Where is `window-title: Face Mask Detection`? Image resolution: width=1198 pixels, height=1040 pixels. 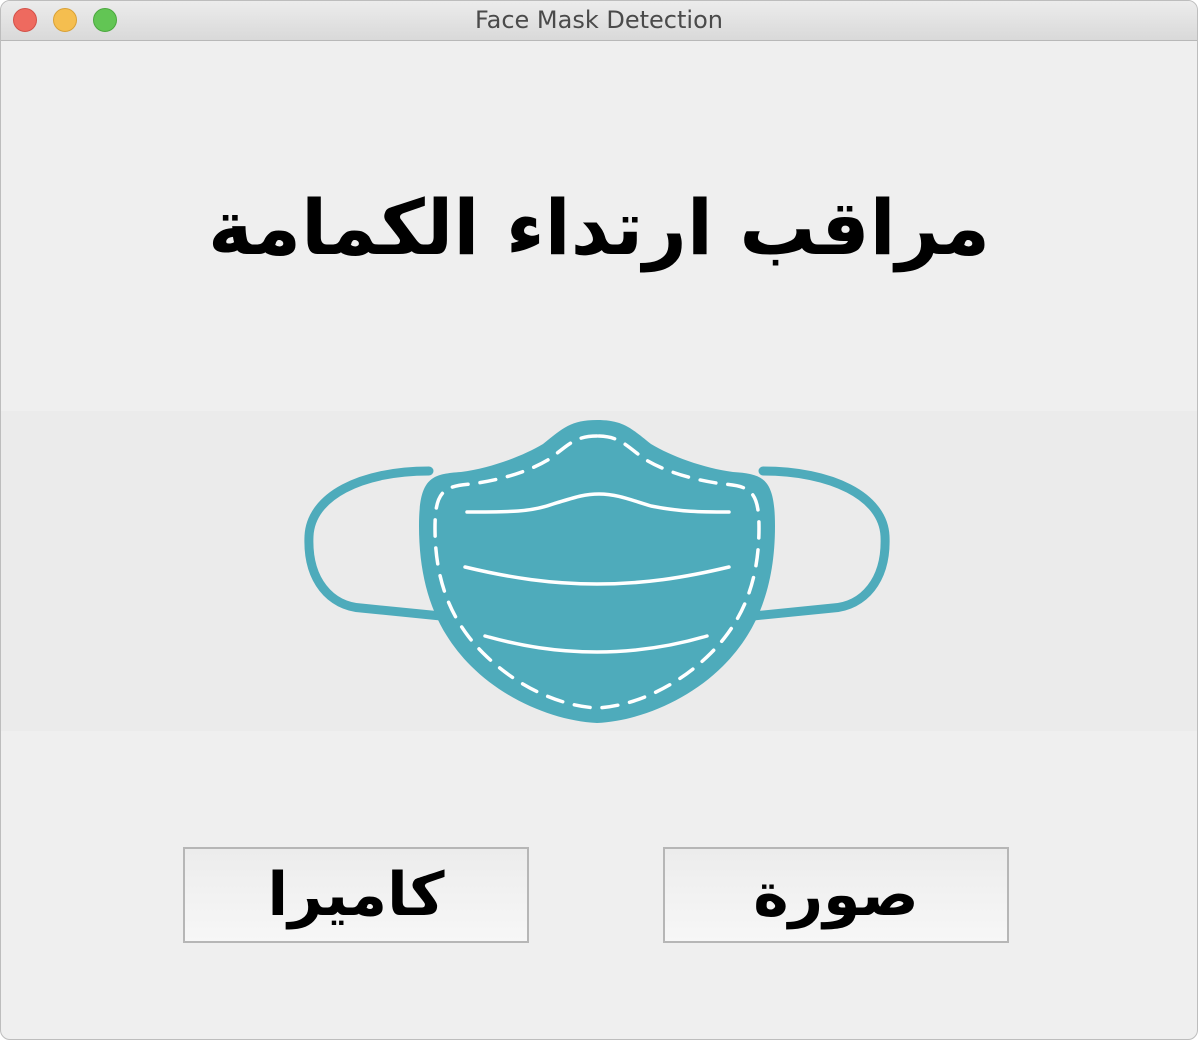
window-title: Face Mask Detection is located at coordinates (599, 20).